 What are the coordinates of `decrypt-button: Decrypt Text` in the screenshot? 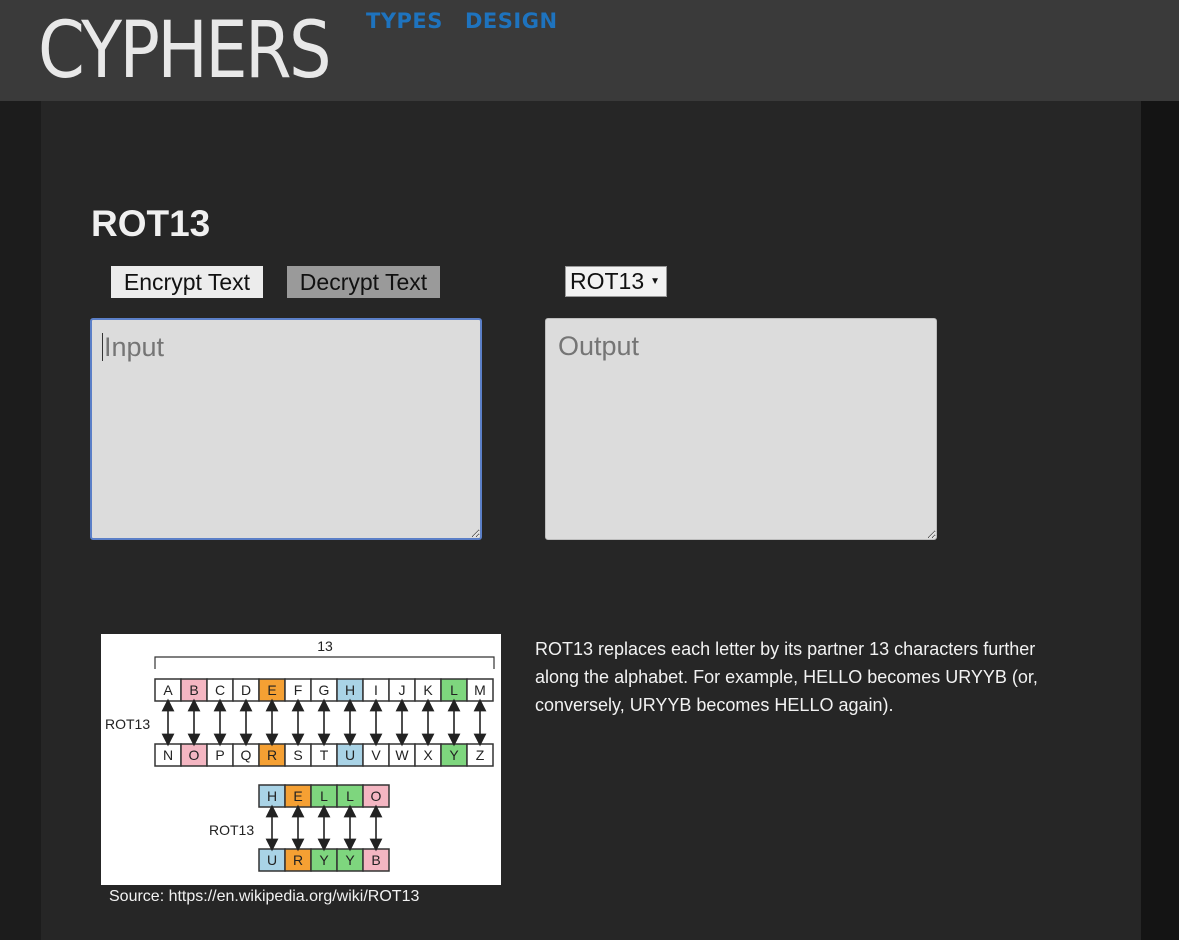 It's located at (363, 282).